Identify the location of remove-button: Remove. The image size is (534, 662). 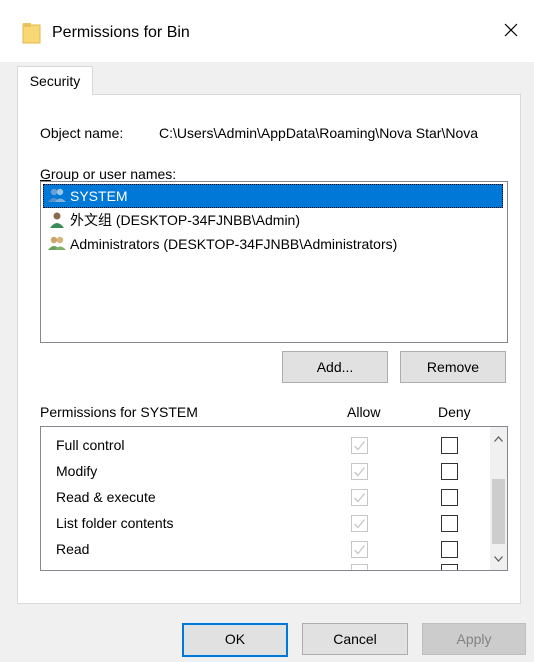
(453, 367).